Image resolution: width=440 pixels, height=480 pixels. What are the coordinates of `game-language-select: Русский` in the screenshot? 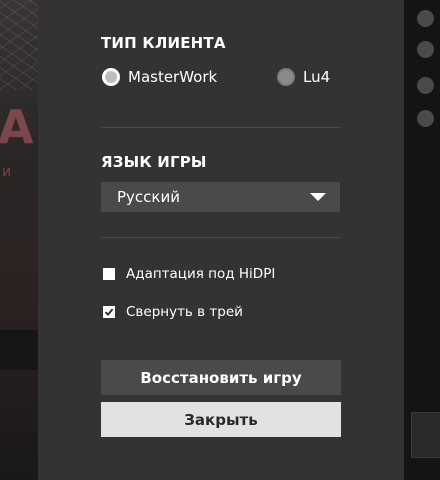 It's located at (220, 197).